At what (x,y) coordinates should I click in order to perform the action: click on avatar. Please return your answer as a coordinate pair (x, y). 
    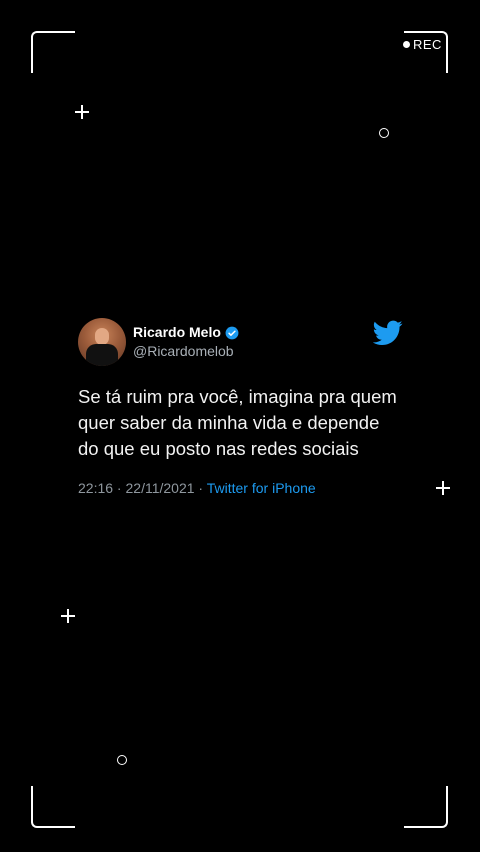
    Looking at the image, I should click on (102, 342).